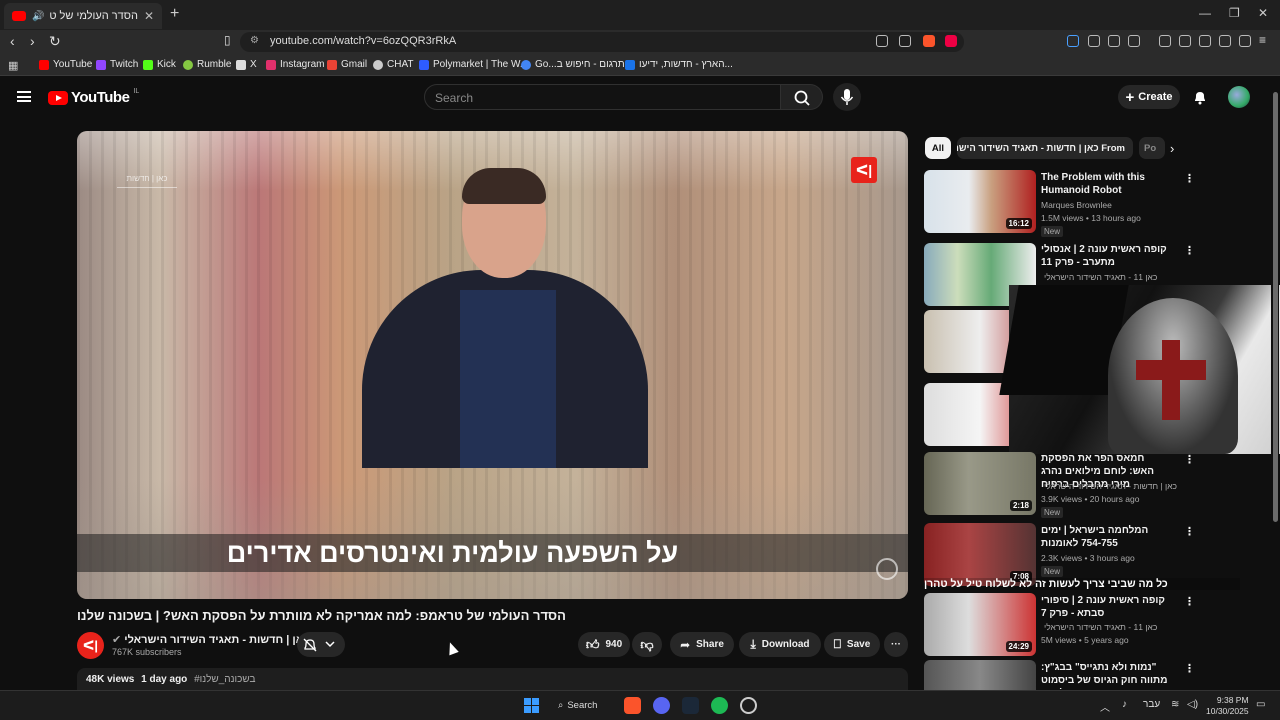 This screenshot has width=1280, height=720. Describe the element at coordinates (1192, 704) in the screenshot. I see `volume-icon: ◁)` at that location.